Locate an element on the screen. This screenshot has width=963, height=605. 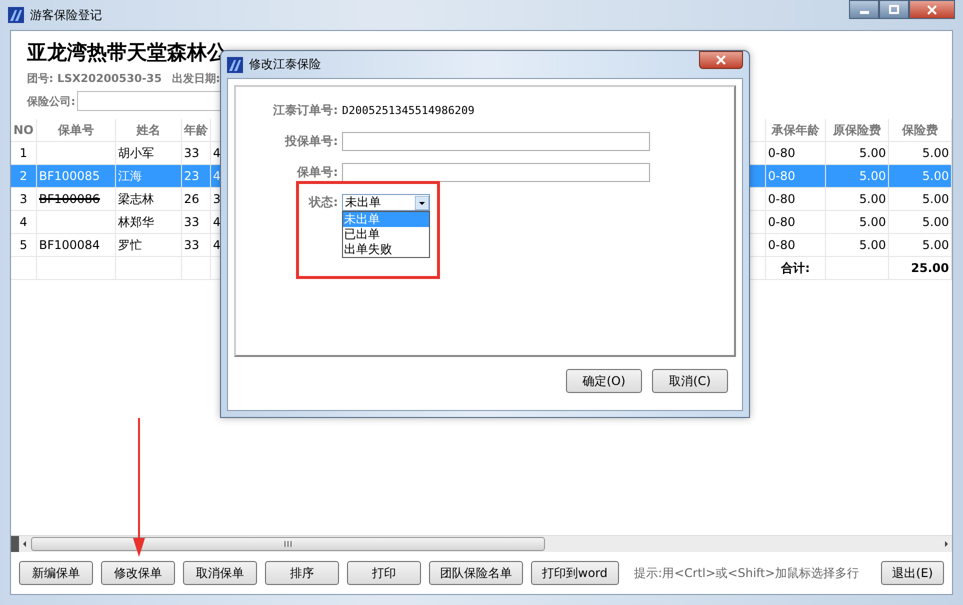
exit-button: 退出(E) is located at coordinates (912, 573).